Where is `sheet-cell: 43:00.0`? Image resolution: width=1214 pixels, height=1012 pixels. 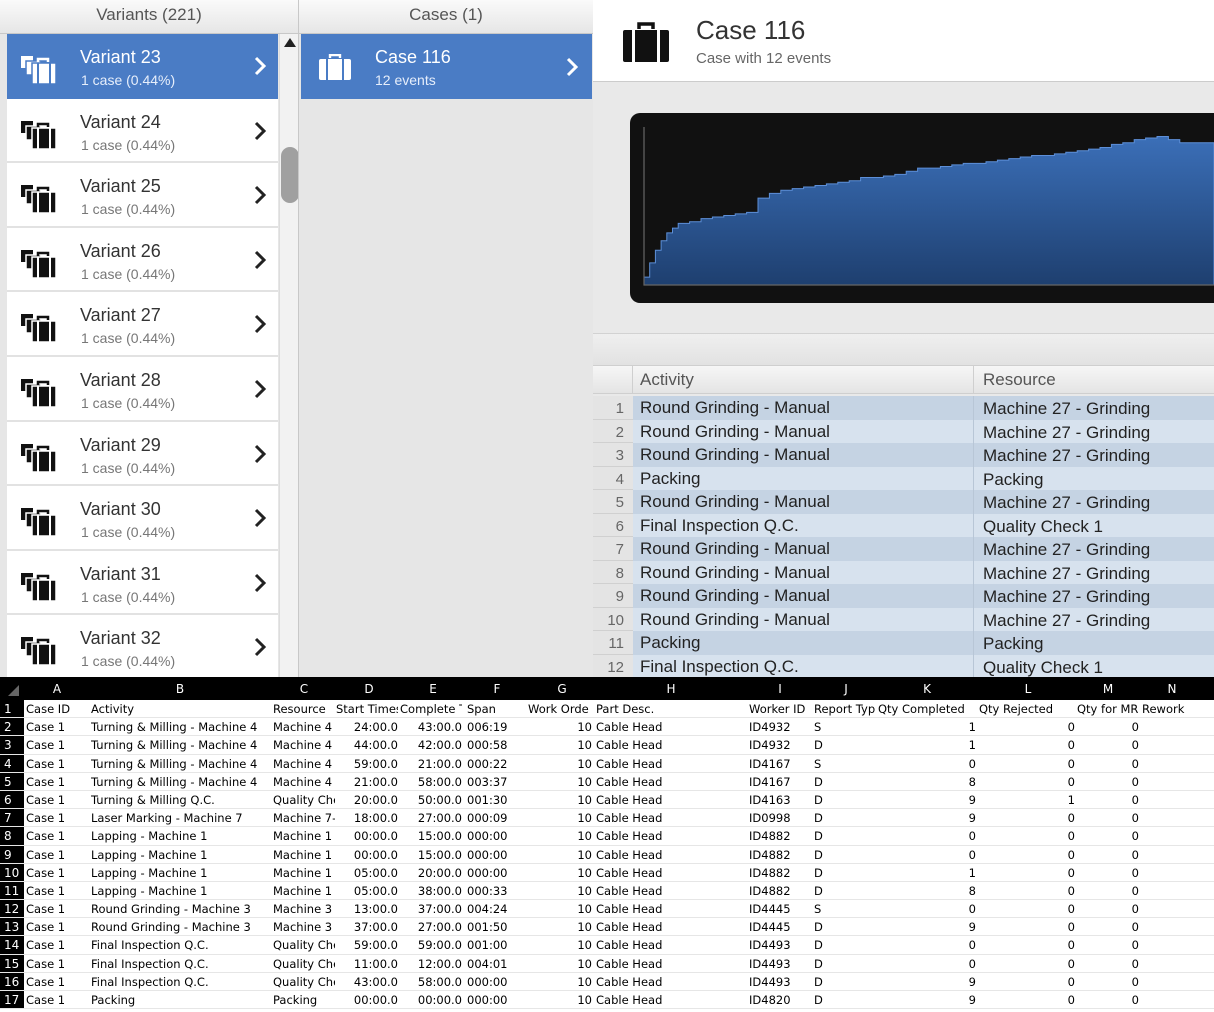 sheet-cell: 43:00.0 is located at coordinates (431, 727).